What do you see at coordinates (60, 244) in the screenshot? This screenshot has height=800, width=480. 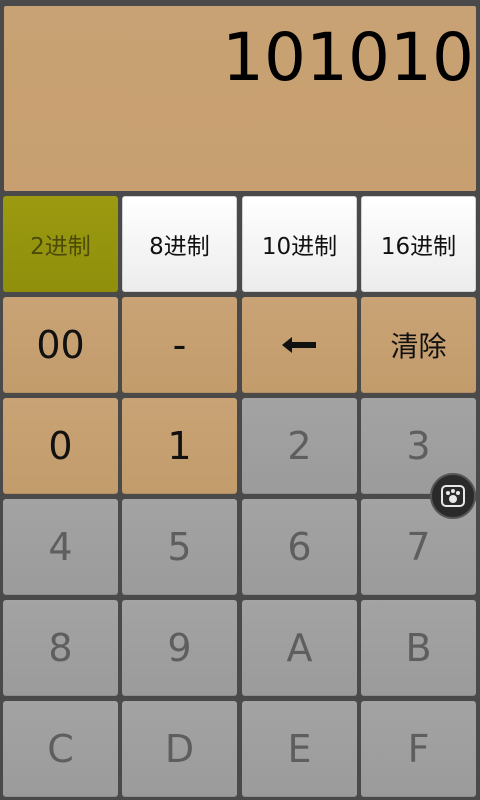 I see `mode-binary-button: 2进制` at bounding box center [60, 244].